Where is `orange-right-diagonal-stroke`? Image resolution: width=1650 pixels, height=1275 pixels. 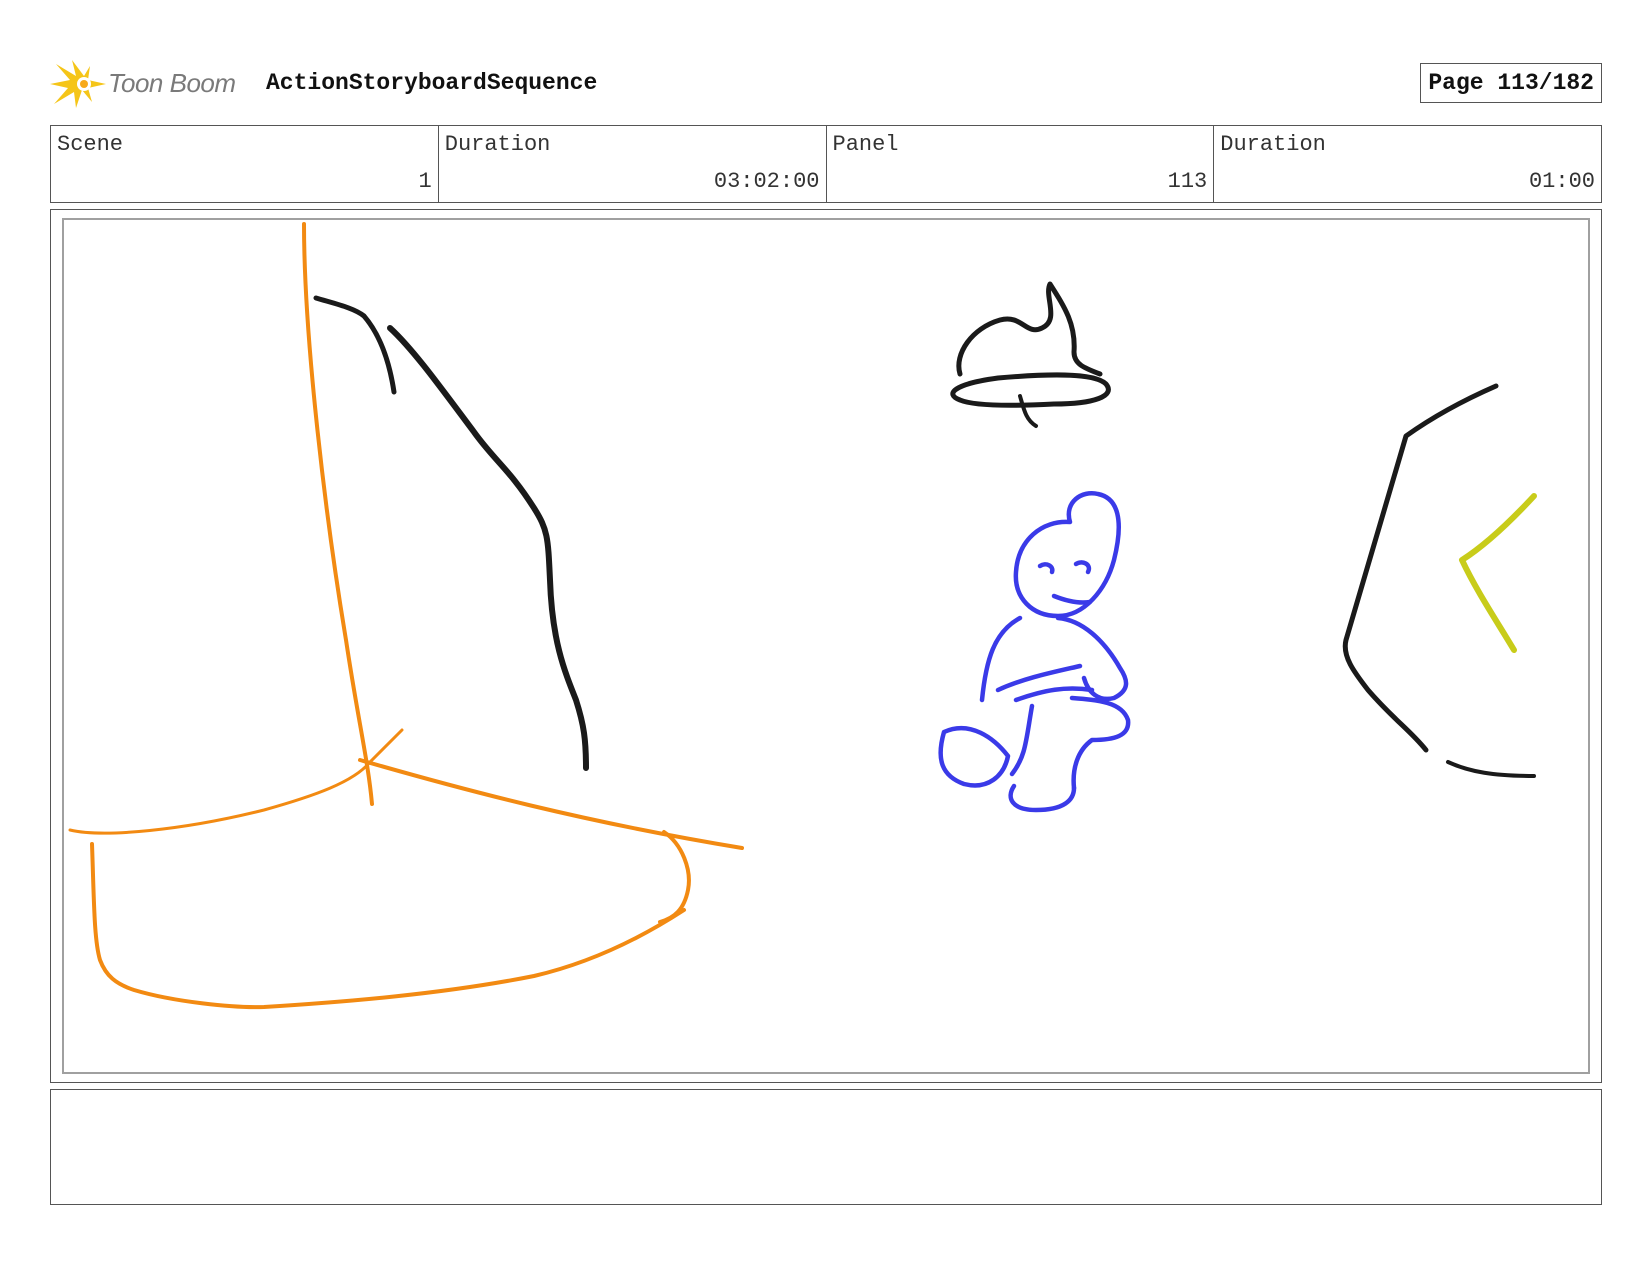
orange-right-diagonal-stroke is located at coordinates (551, 804).